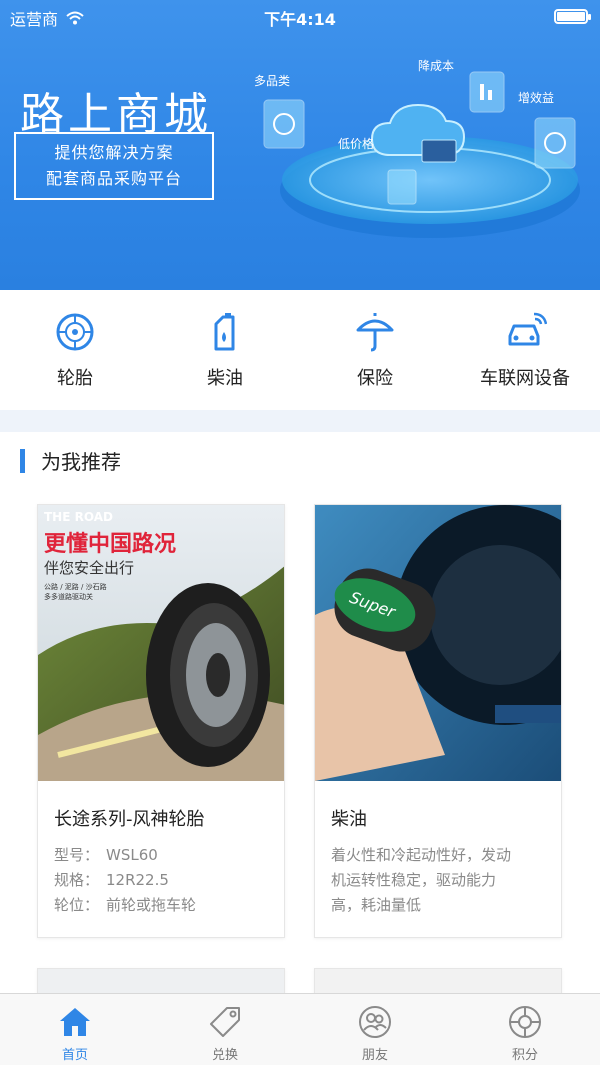  Describe the element at coordinates (536, 97) in the screenshot. I see `banner-tag-3: 增效益` at that location.